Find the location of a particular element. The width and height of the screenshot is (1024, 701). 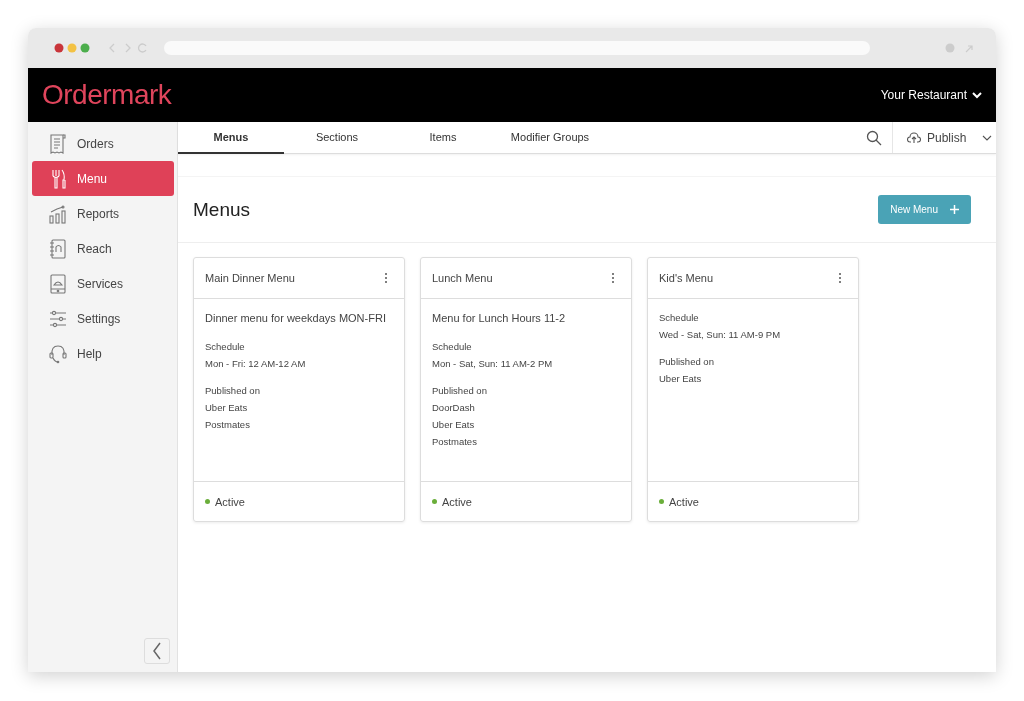

receipt-icon is located at coordinates (58, 143).